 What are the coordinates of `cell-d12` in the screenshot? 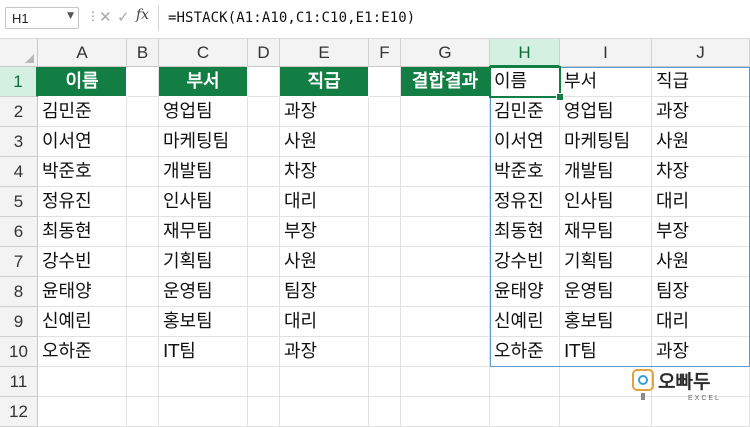 It's located at (264, 412).